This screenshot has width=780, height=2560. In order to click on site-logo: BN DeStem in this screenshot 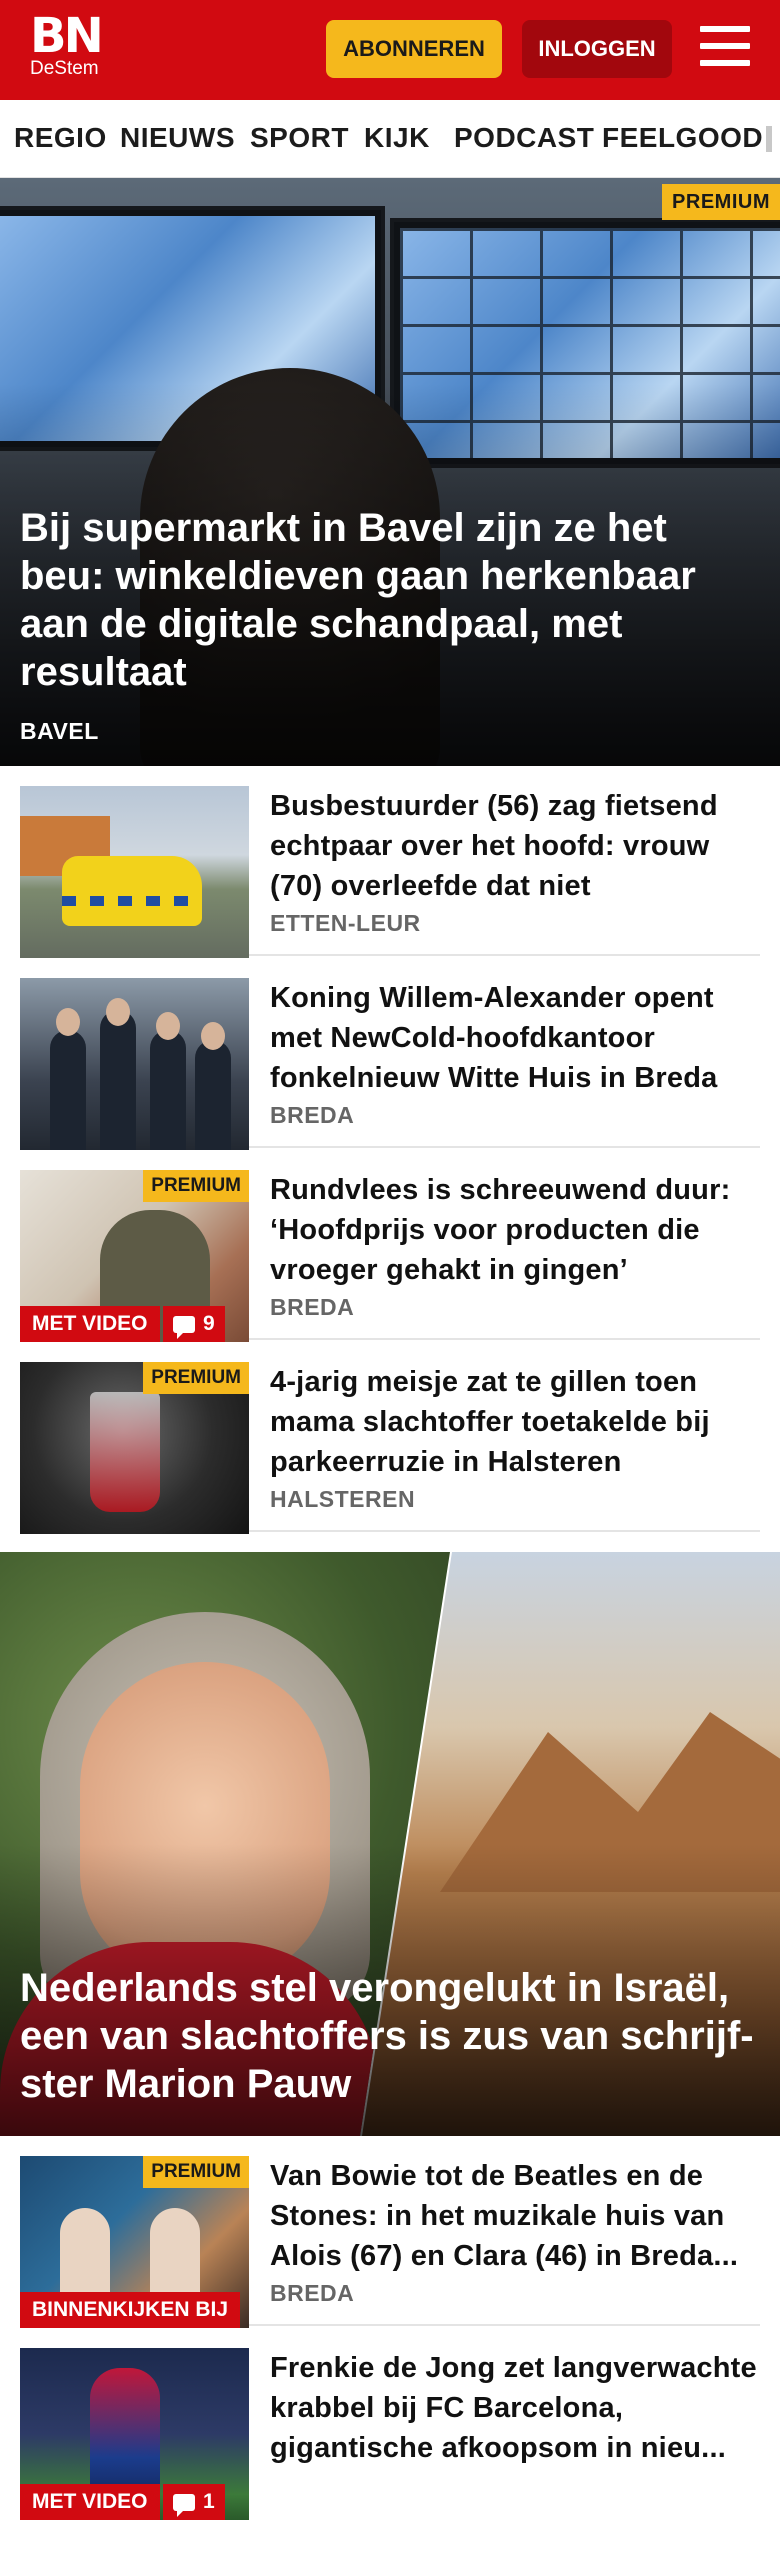, I will do `click(67, 44)`.